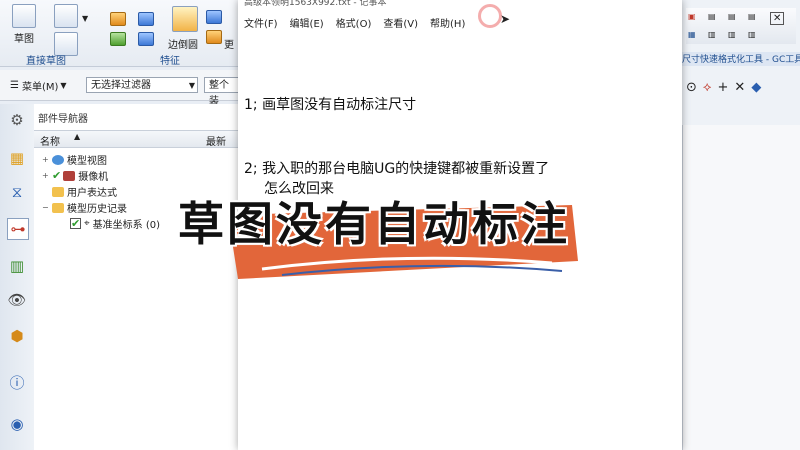  Describe the element at coordinates (490, 16) in the screenshot. I see `cursor-highlight` at that location.